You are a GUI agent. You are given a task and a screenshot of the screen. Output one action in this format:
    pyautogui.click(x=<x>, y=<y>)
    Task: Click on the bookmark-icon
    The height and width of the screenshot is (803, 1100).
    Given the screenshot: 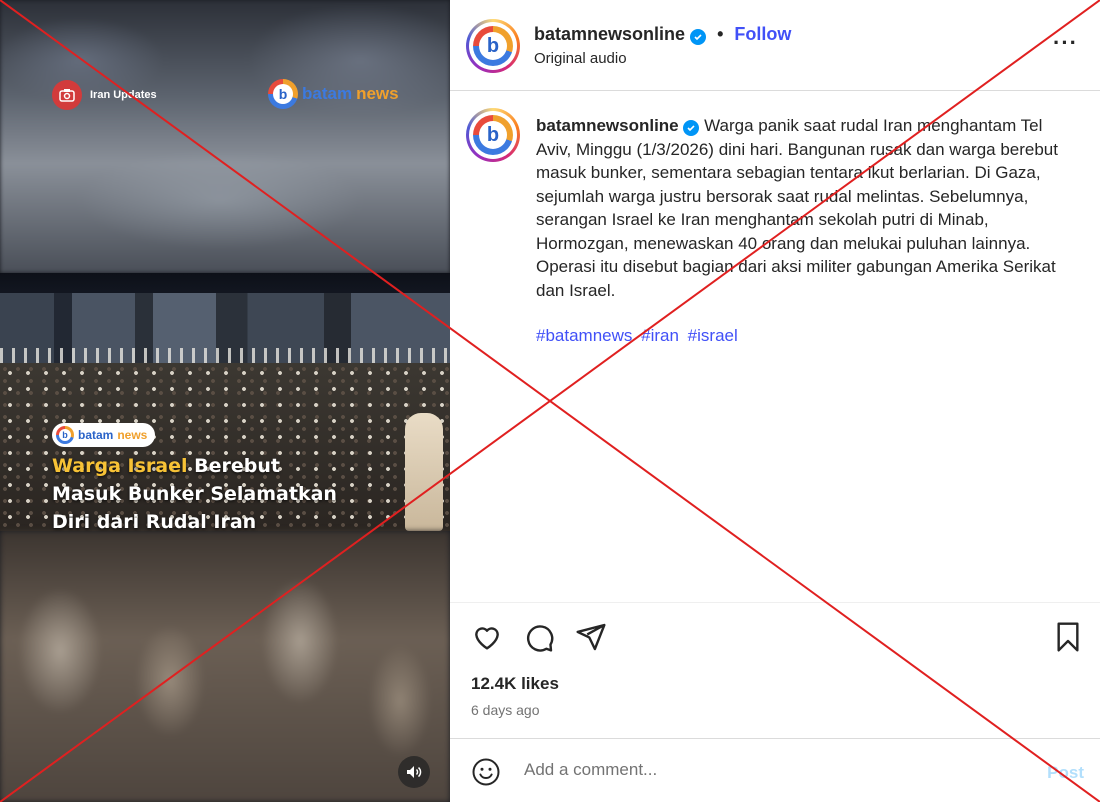 What is the action you would take?
    pyautogui.click(x=1068, y=637)
    